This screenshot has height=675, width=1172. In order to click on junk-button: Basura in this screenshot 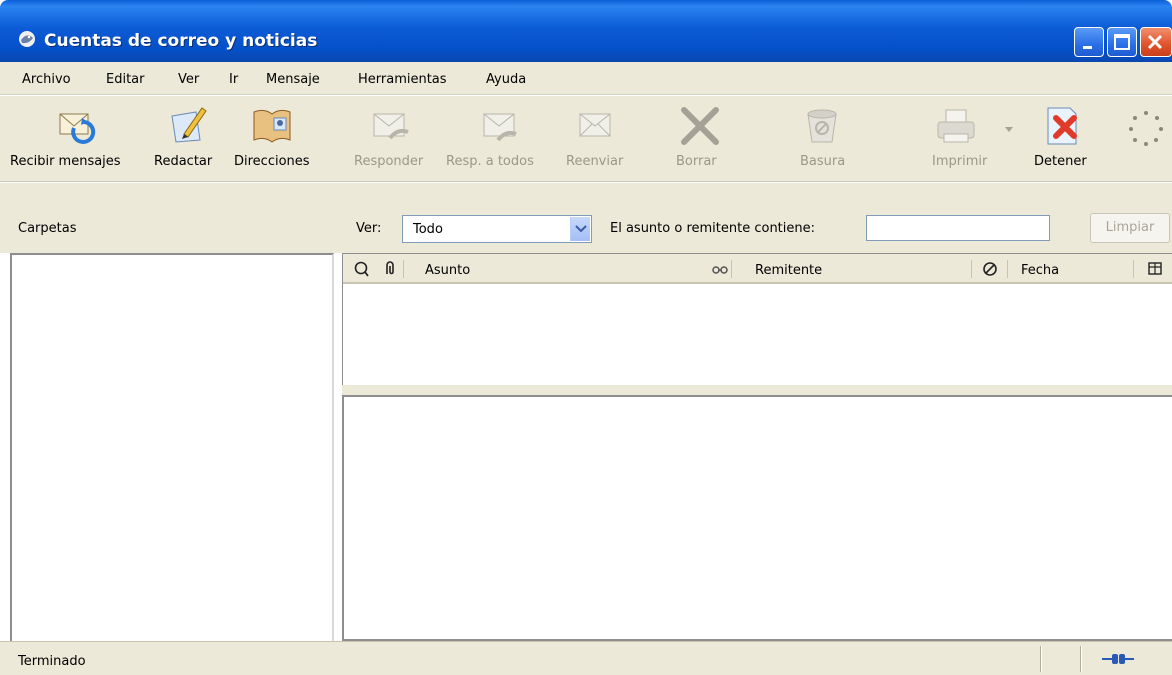, I will do `click(823, 139)`.